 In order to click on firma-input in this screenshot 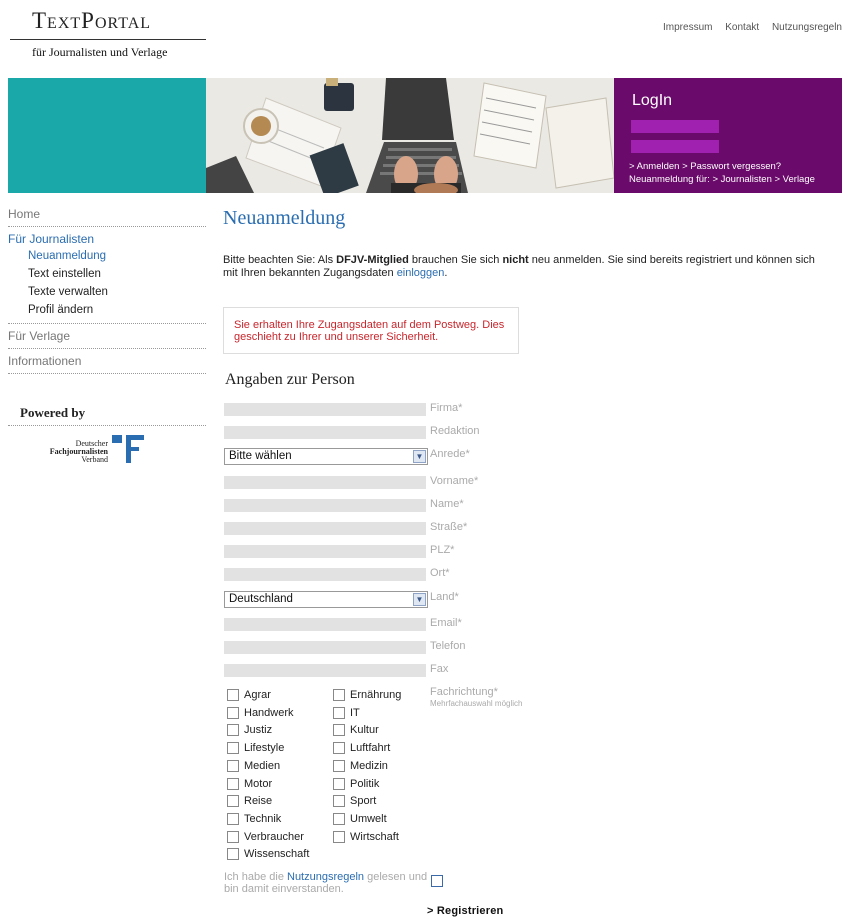, I will do `click(325, 409)`.